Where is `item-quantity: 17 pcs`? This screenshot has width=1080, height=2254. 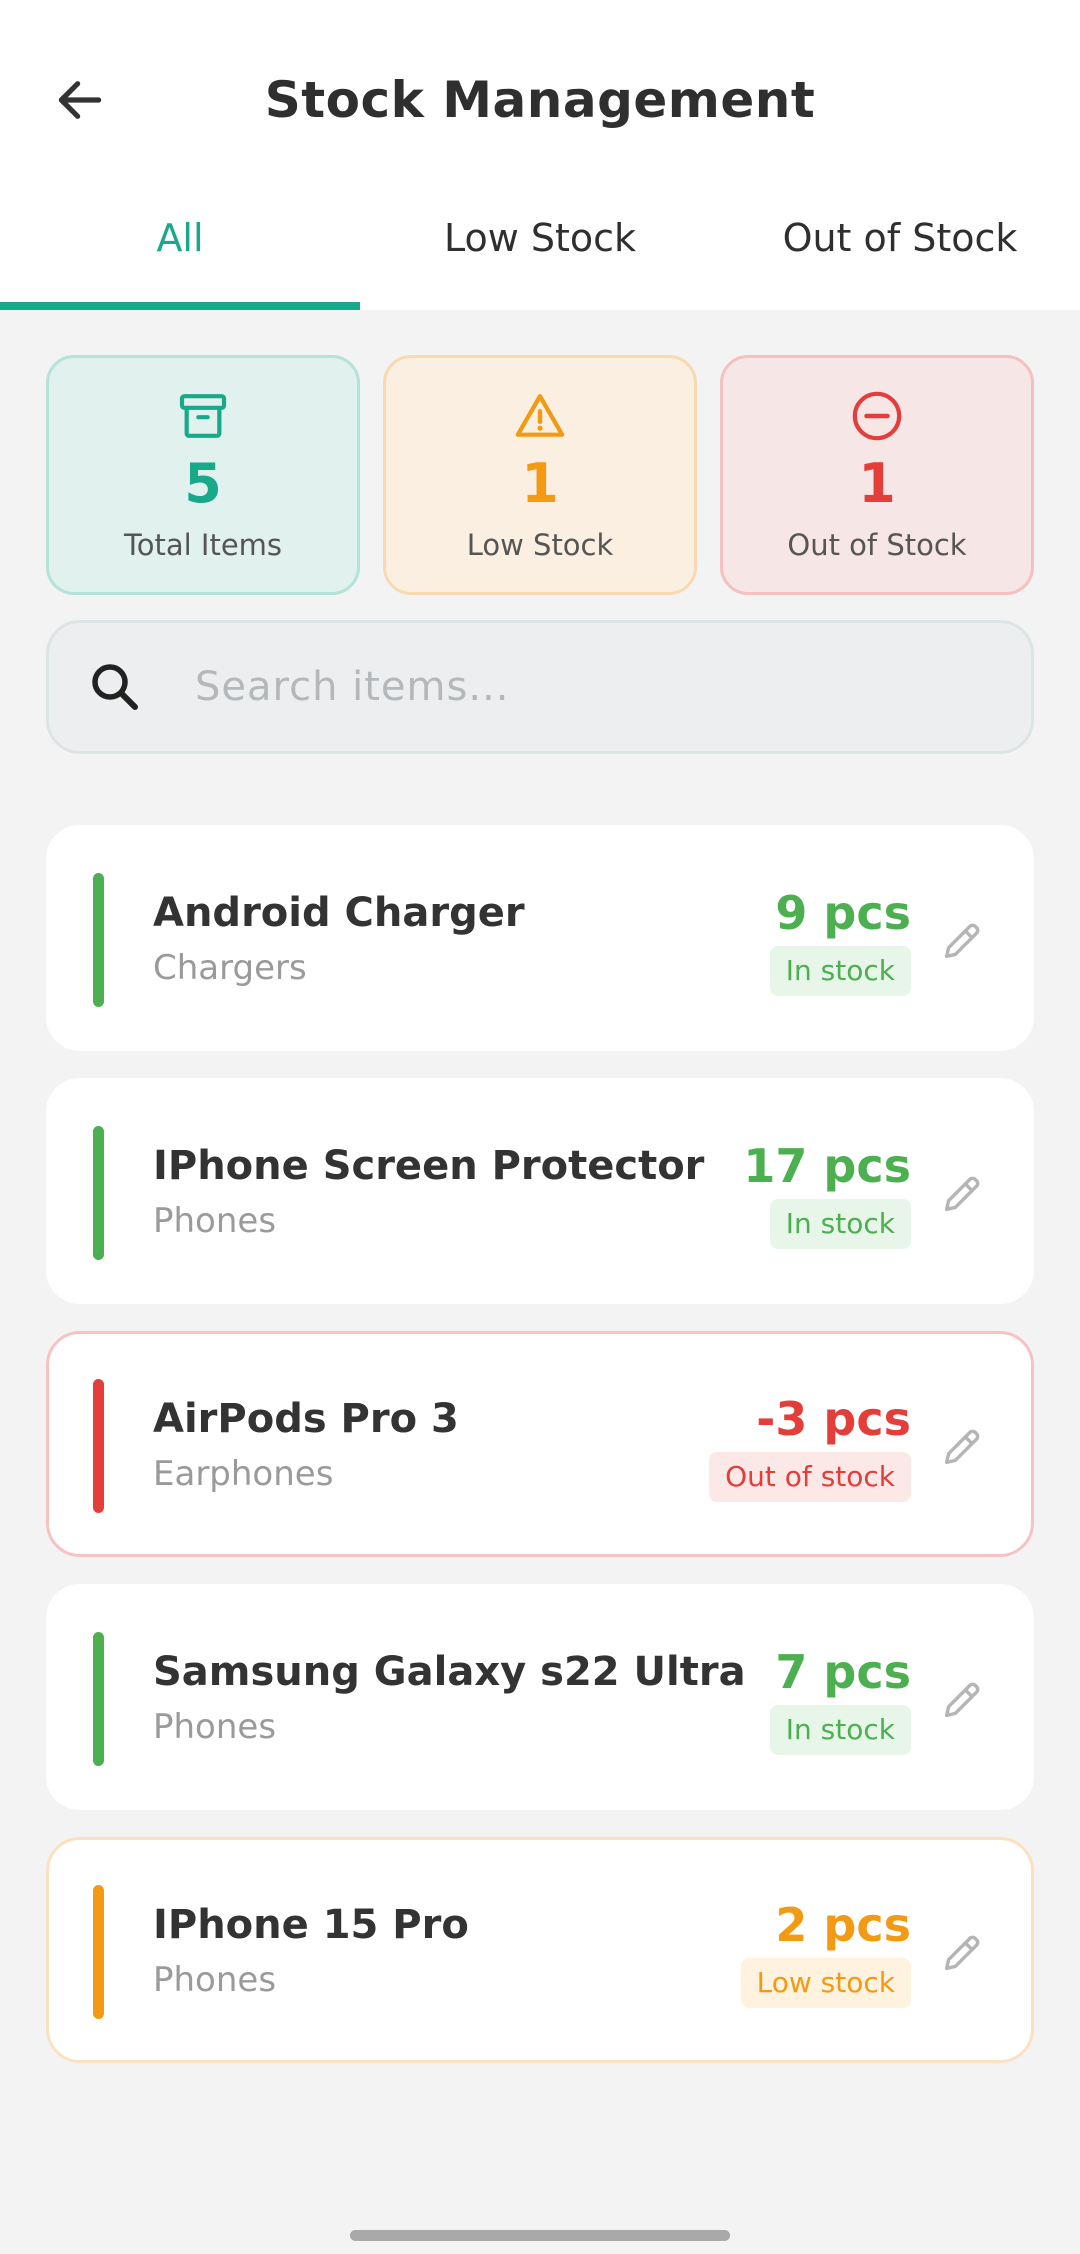 item-quantity: 17 pcs is located at coordinates (827, 1166).